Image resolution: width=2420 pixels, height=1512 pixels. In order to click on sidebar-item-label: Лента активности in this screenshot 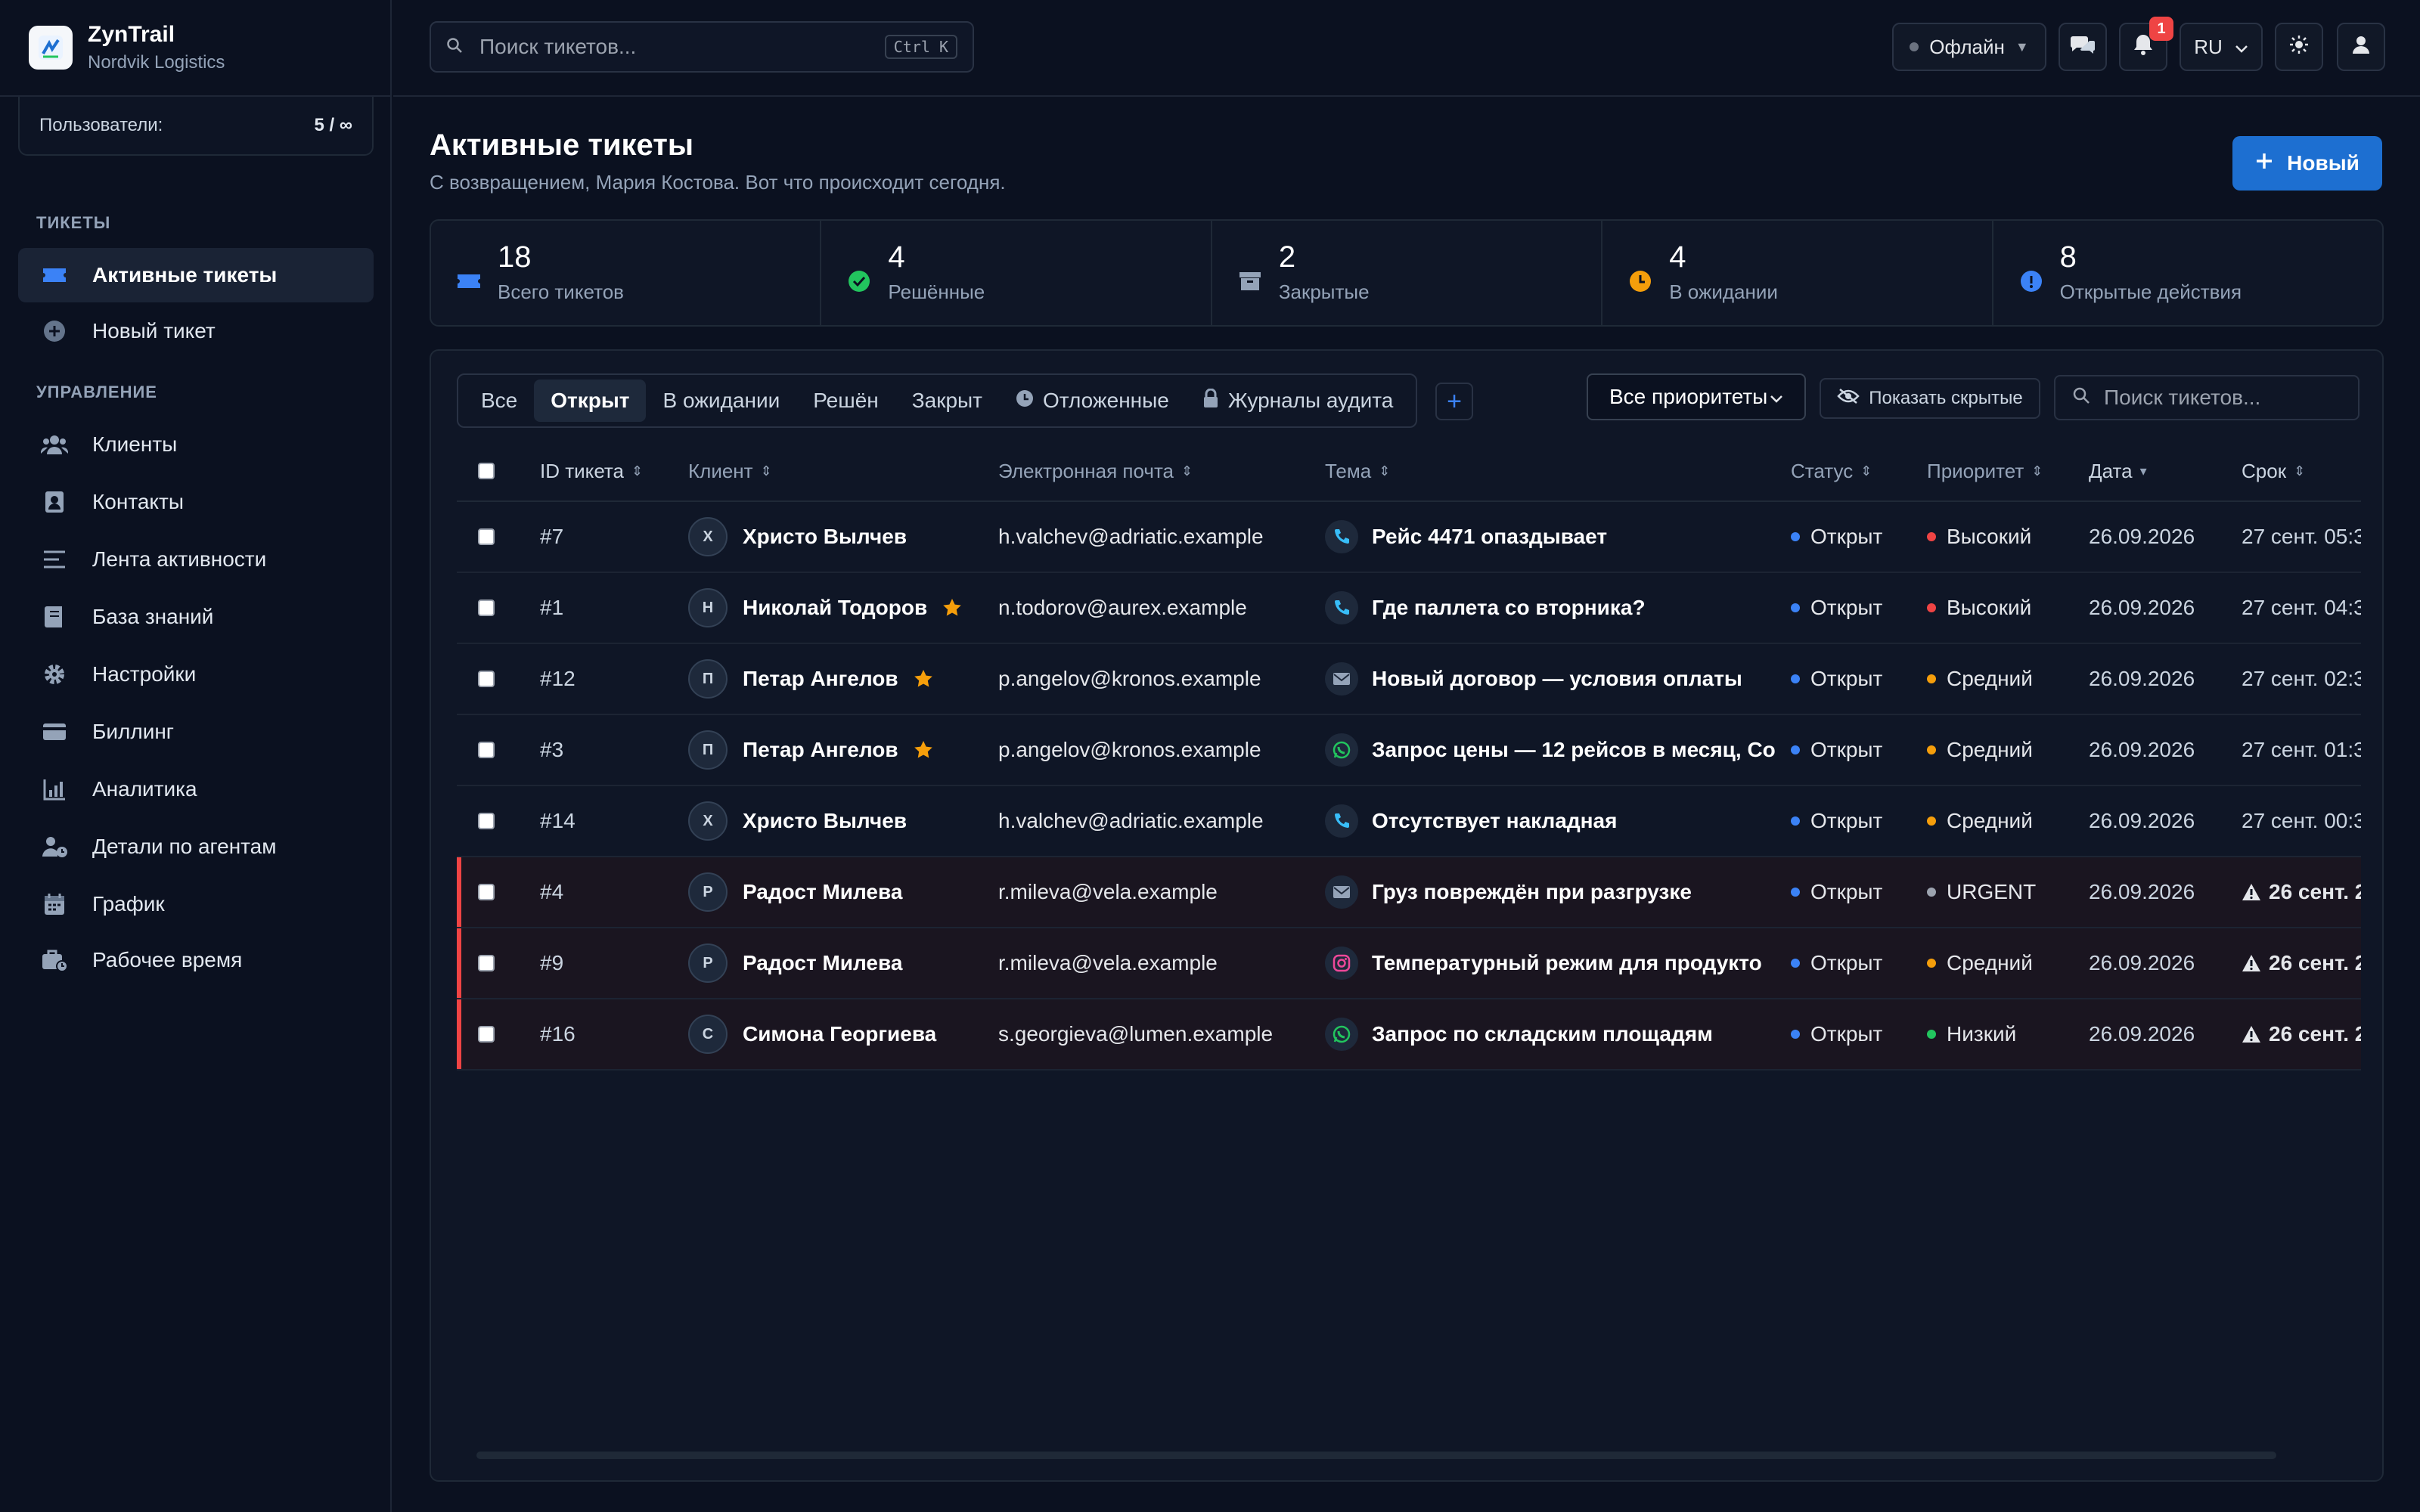, I will do `click(179, 559)`.